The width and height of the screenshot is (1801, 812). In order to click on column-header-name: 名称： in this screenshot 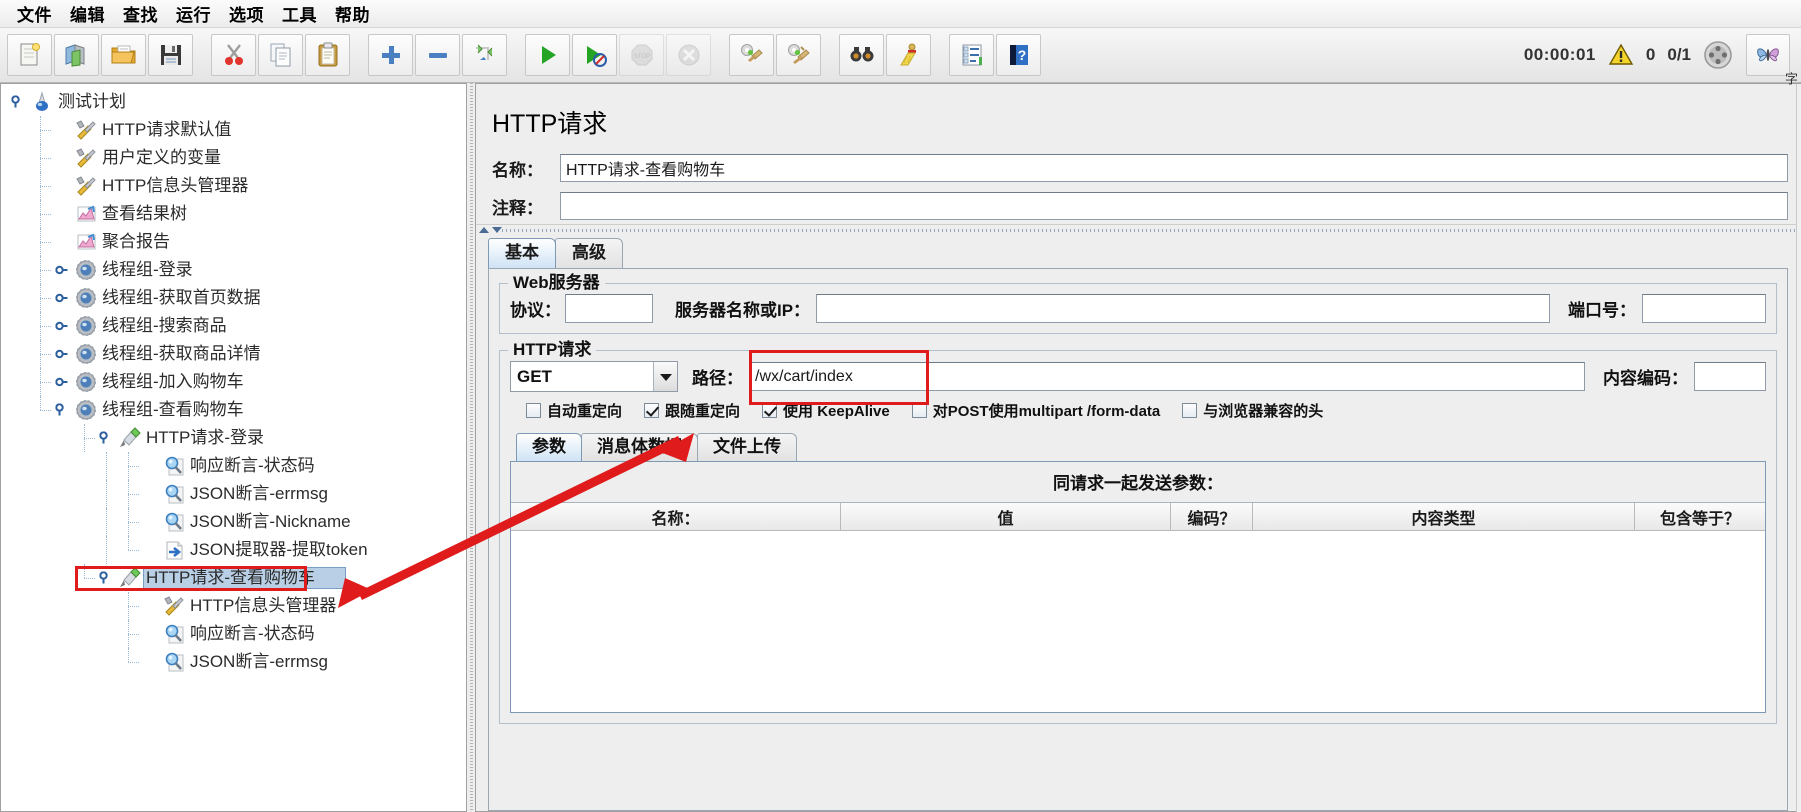, I will do `click(676, 517)`.